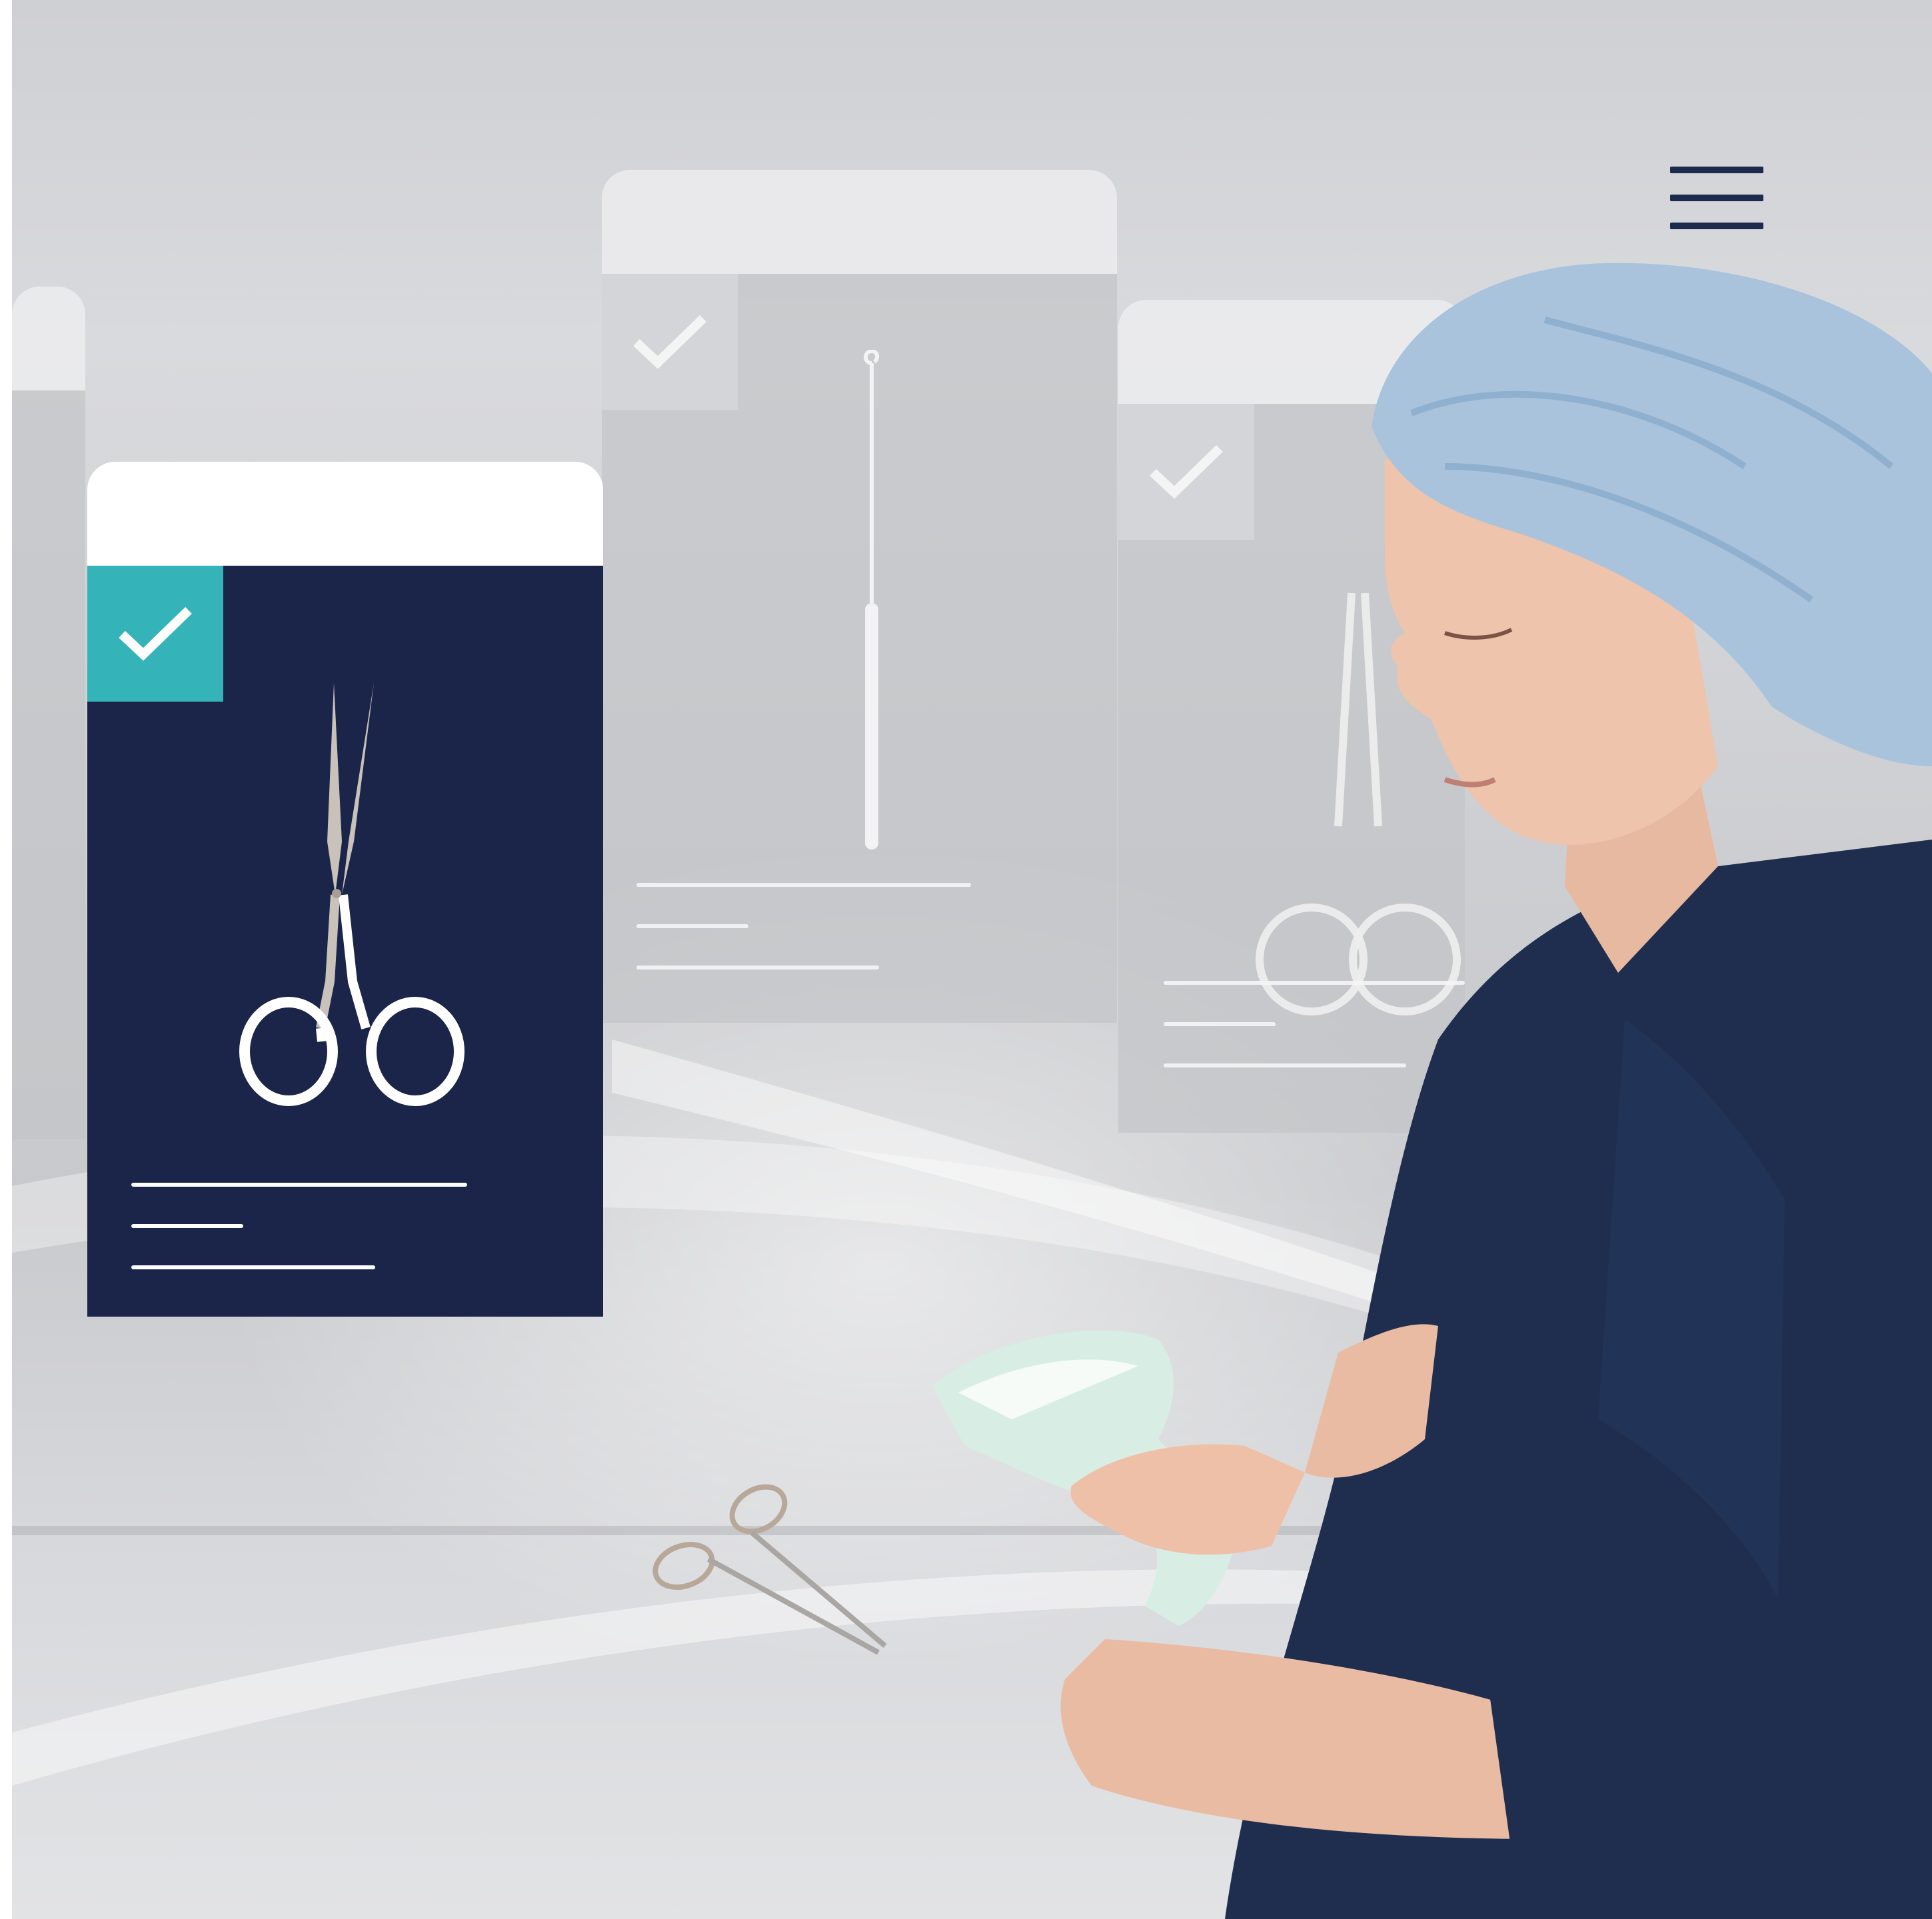 The width and height of the screenshot is (1932, 1919). I want to click on hamburger-menu-button, so click(1717, 198).